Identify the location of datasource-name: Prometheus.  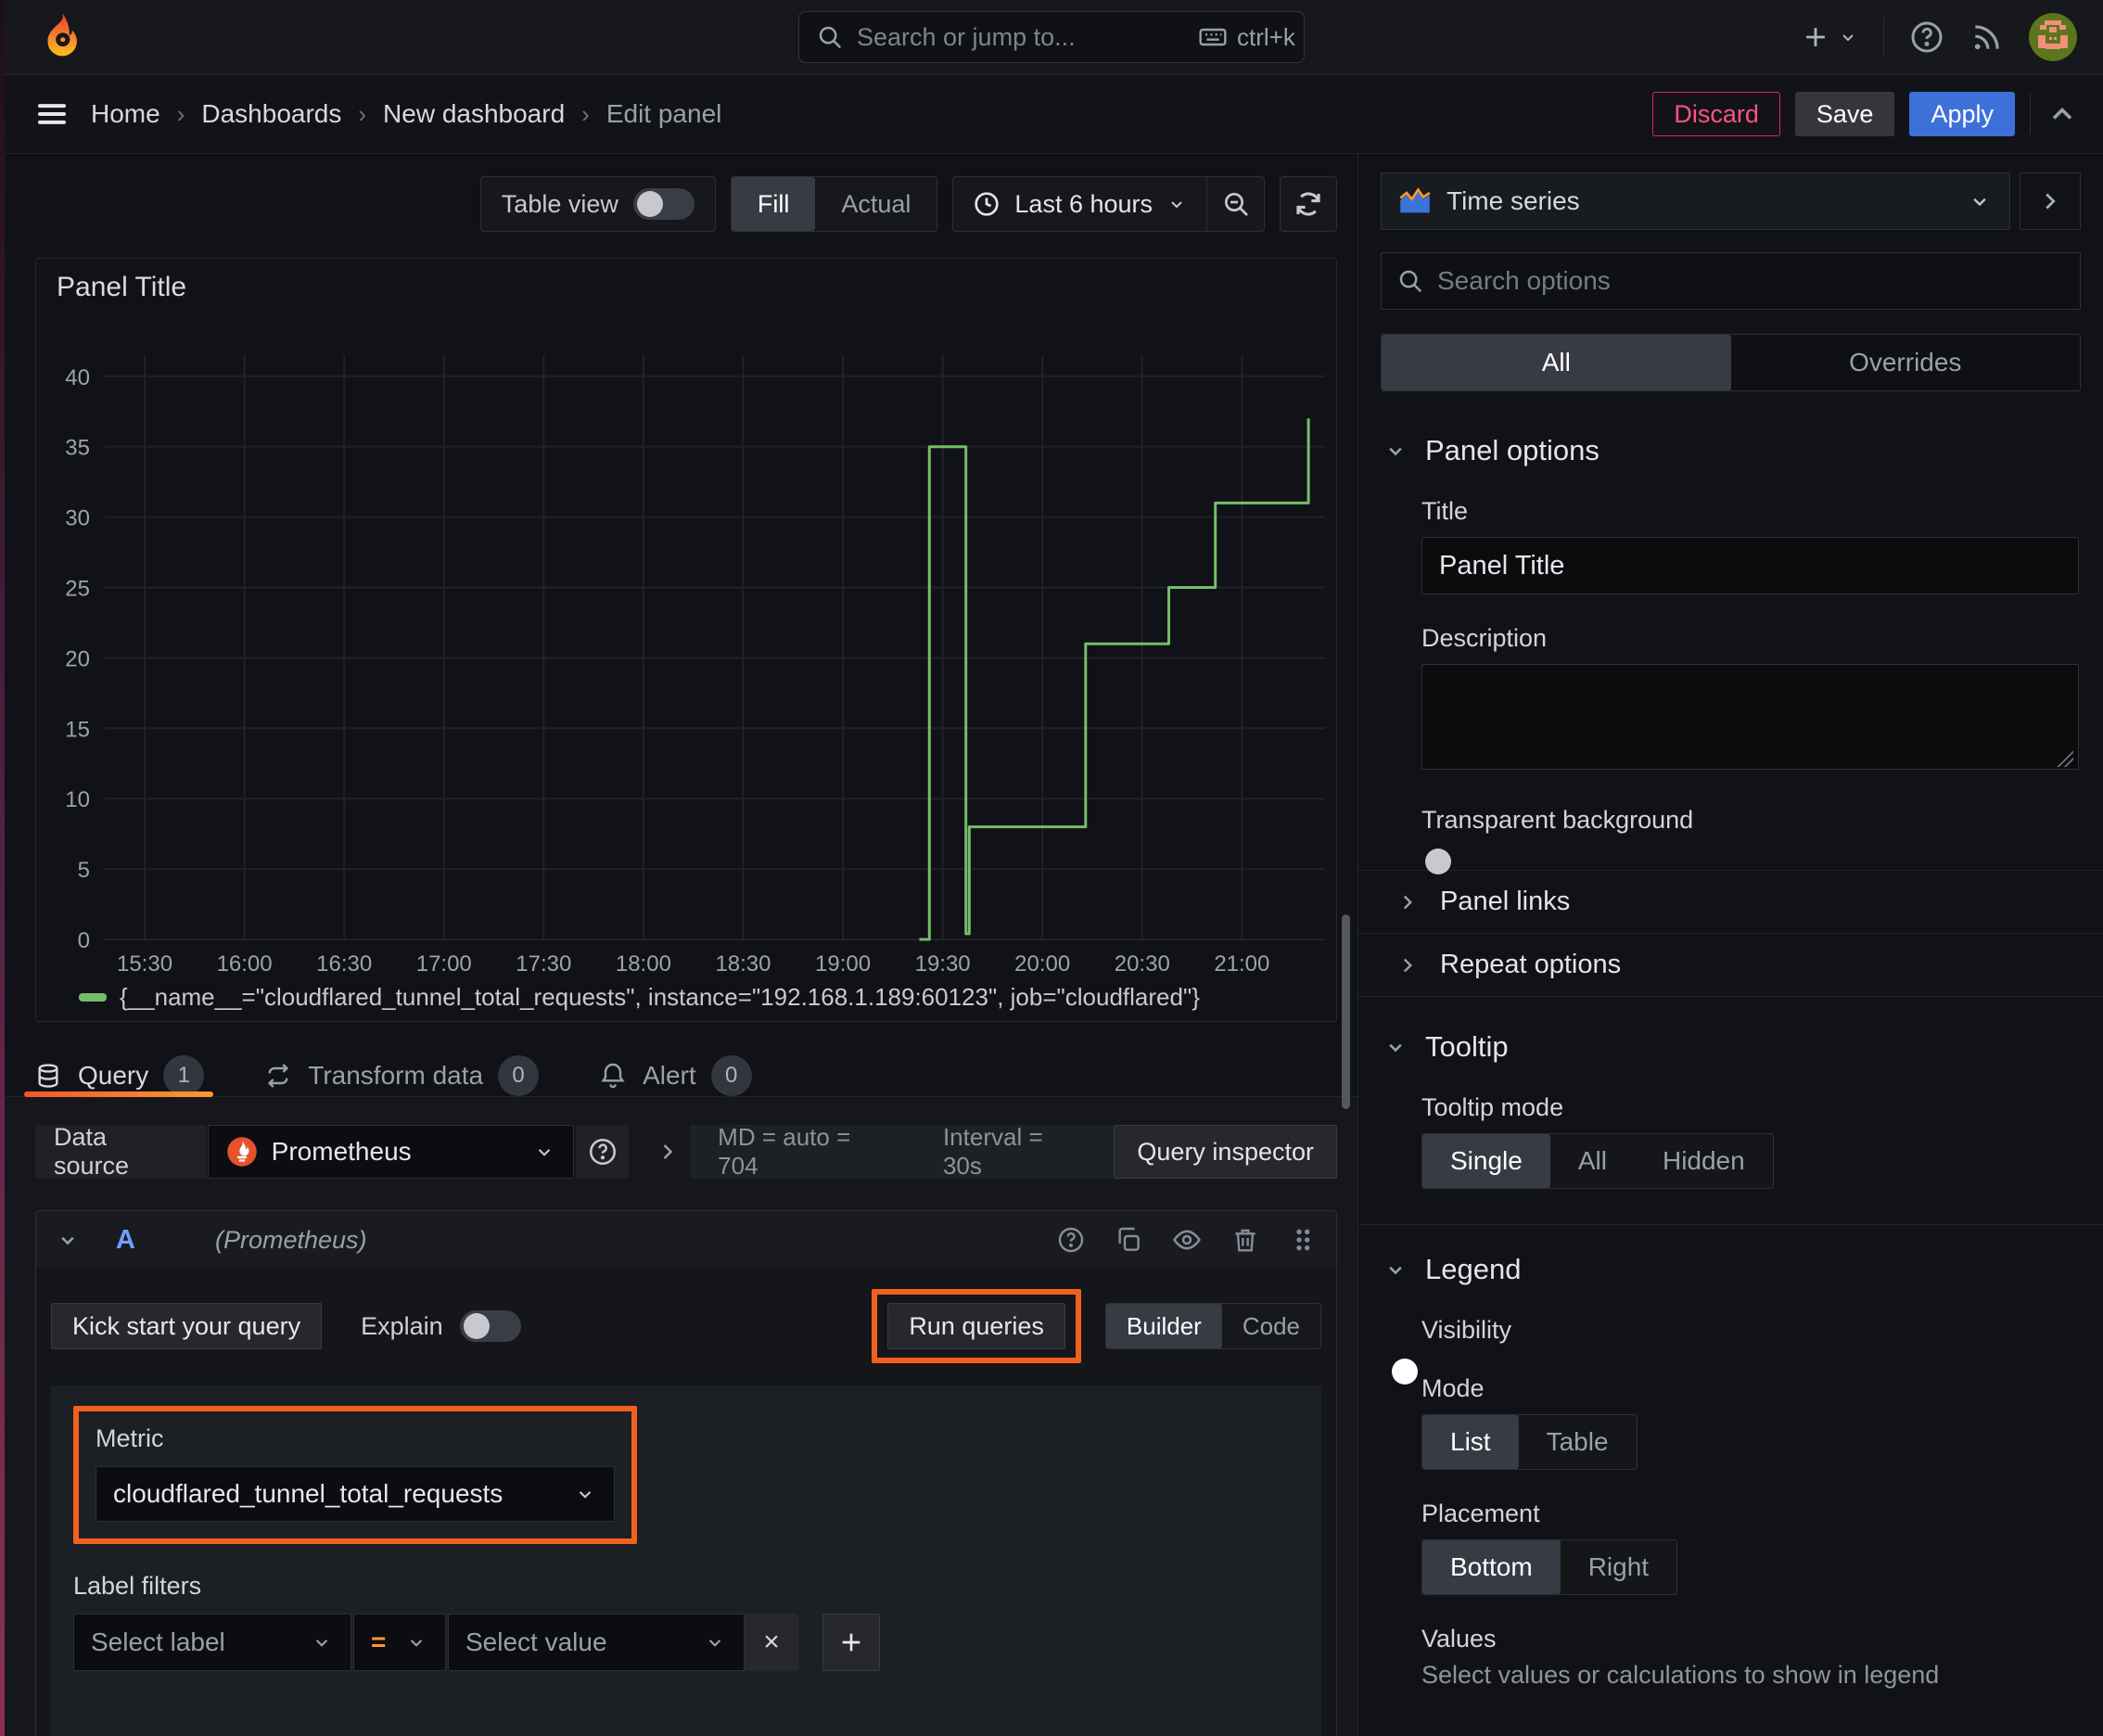
(341, 1151).